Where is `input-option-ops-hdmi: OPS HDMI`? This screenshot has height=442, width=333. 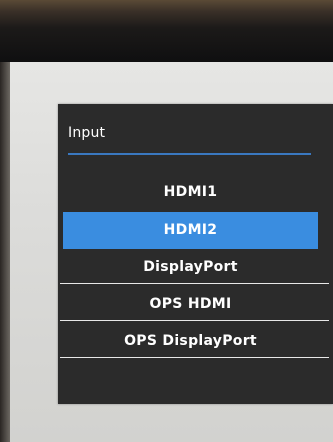 input-option-ops-hdmi: OPS HDMI is located at coordinates (193, 304).